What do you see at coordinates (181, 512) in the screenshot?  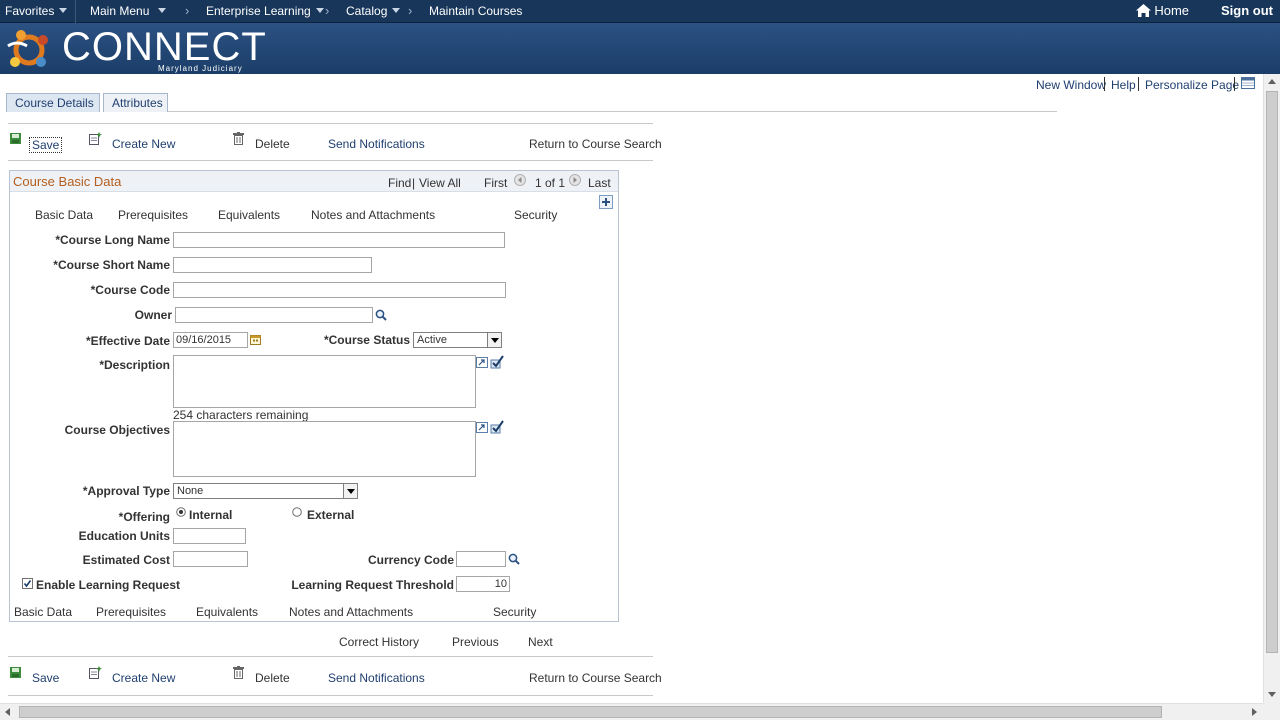 I see `offering-internal-radio` at bounding box center [181, 512].